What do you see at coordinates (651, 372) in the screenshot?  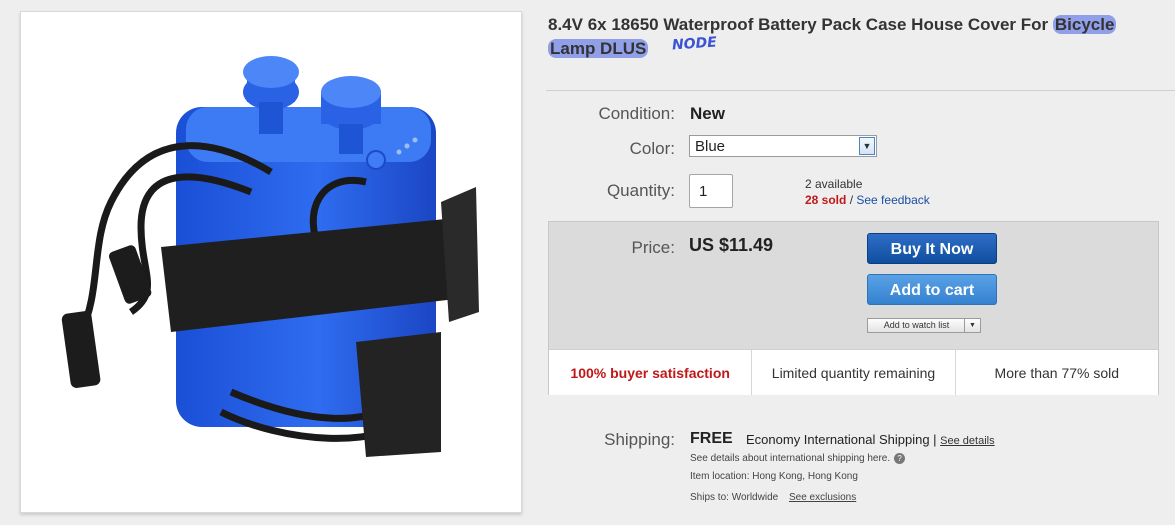 I see `highlight-satisfaction: 100% buyer satisfaction` at bounding box center [651, 372].